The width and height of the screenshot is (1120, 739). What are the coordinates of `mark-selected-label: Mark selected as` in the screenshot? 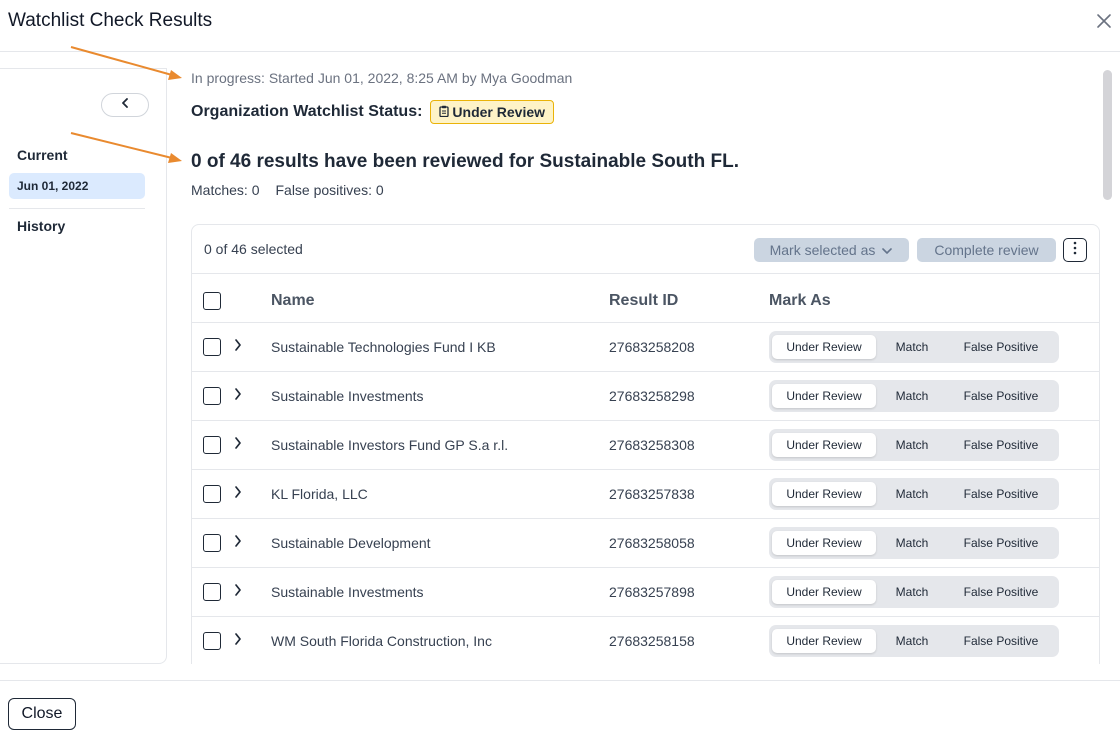 It's located at (822, 250).